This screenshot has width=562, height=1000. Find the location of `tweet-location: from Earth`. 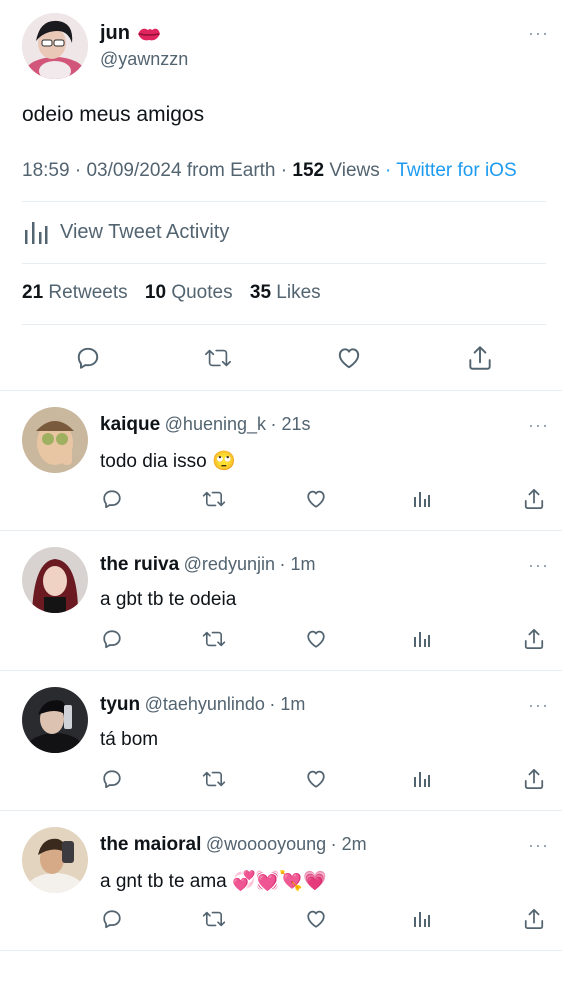

tweet-location: from Earth is located at coordinates (231, 170).